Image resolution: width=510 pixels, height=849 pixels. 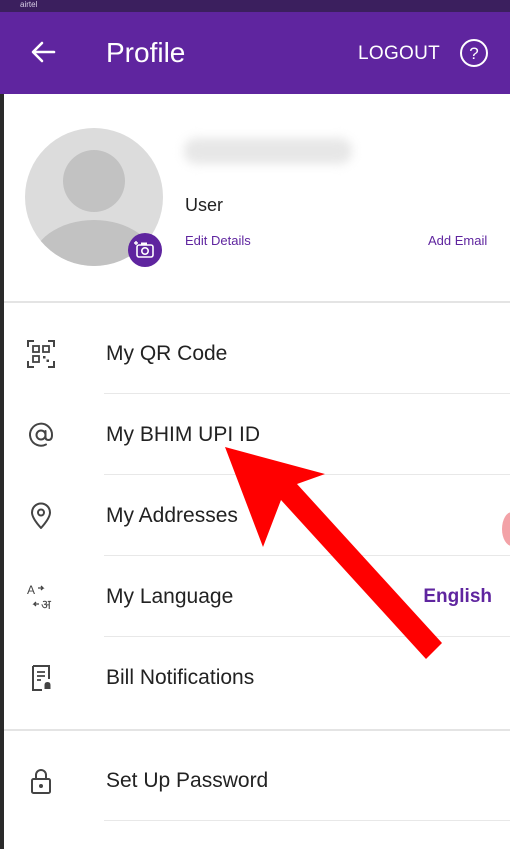 I want to click on menu-item-label: My Language, so click(x=170, y=596).